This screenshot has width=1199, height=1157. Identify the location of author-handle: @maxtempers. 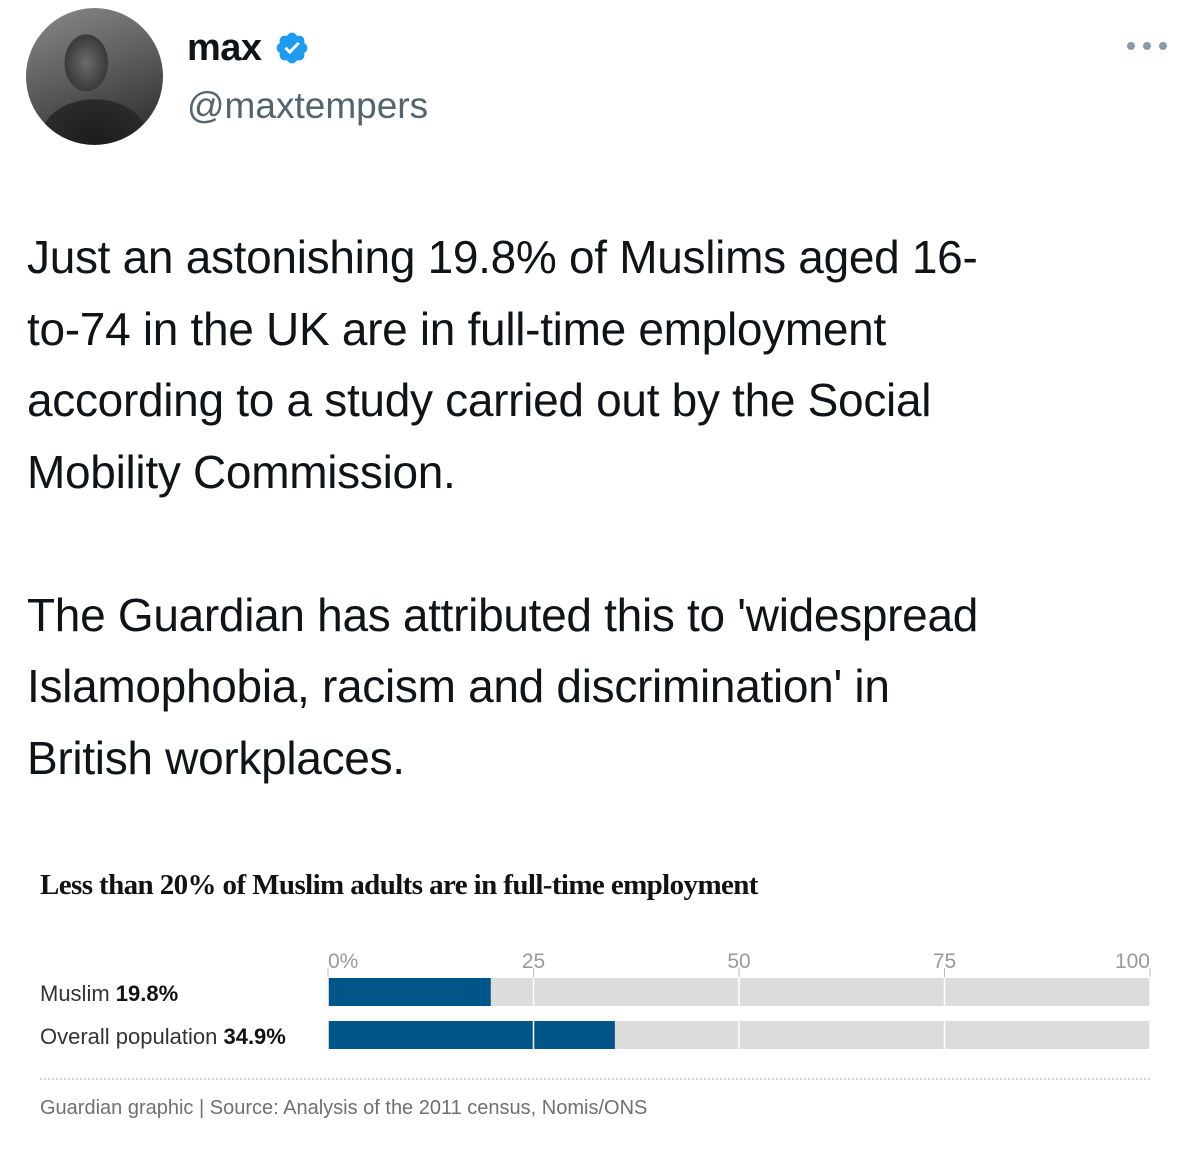
(307, 106).